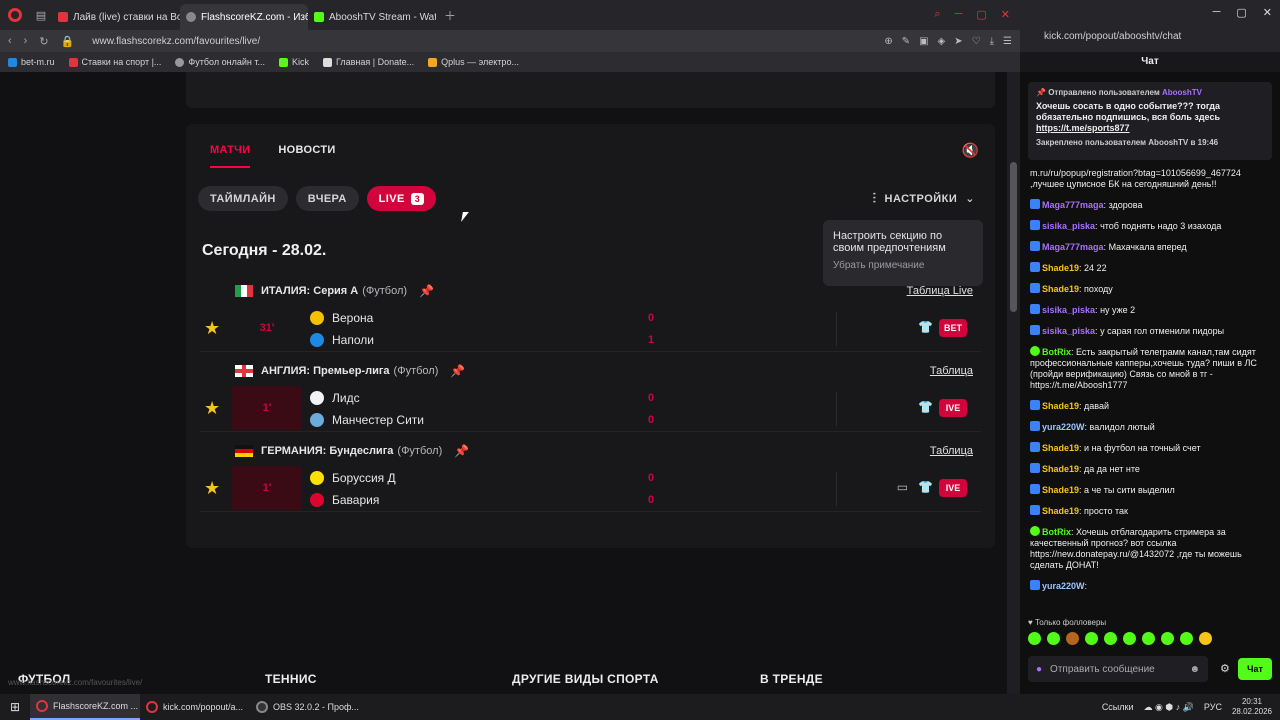 The height and width of the screenshot is (720, 1280). I want to click on tray-links: Ссылки, so click(1118, 707).